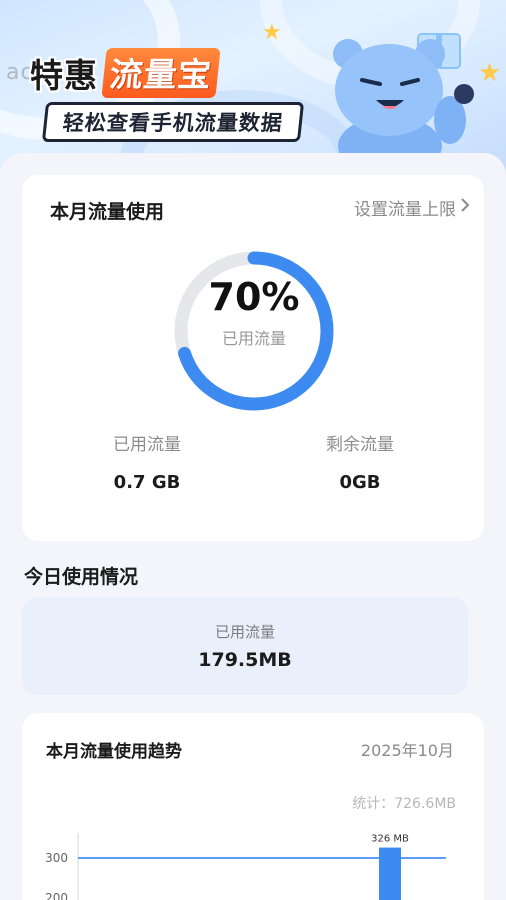  Describe the element at coordinates (390, 839) in the screenshot. I see `bar-value-label: 326 MB` at that location.